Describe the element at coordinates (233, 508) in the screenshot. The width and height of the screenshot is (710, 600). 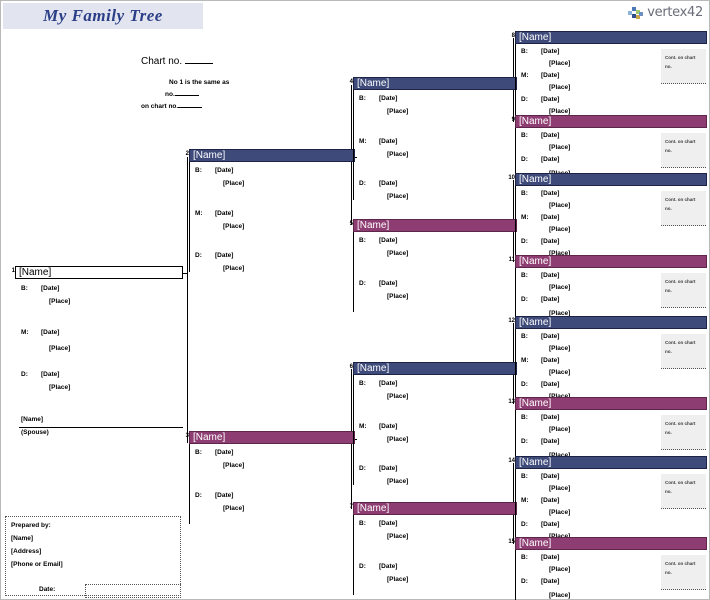
I see `person-3-death-place: [Place]` at that location.